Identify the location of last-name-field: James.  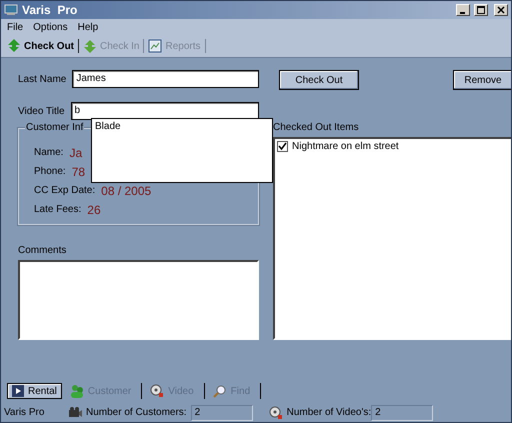
(165, 79).